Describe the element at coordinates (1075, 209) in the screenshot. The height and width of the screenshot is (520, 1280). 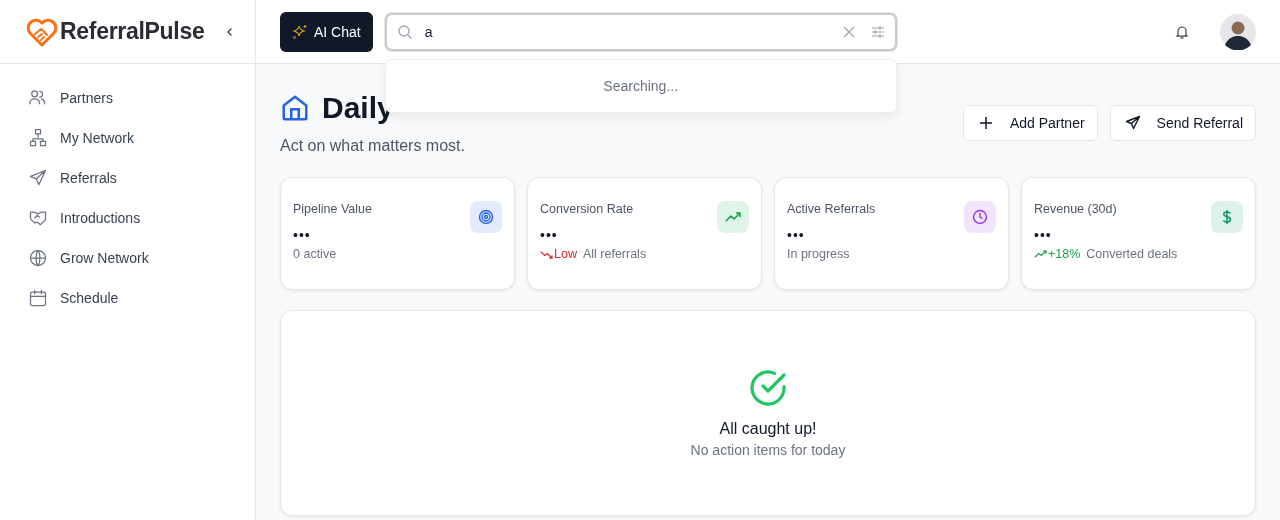
I see `stat-title: Revenue (30d)` at that location.